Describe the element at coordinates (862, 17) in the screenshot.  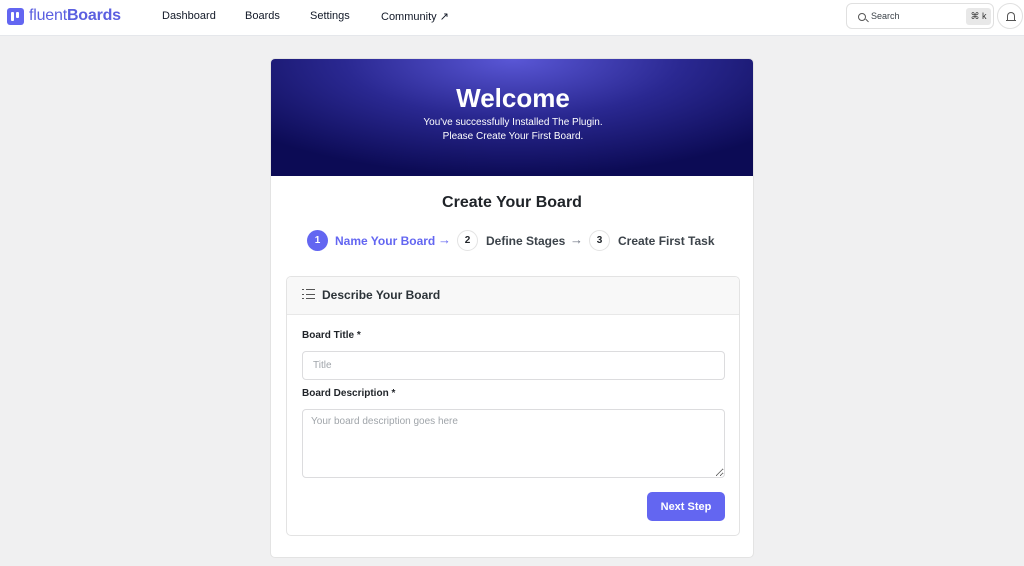
I see `search-icon` at that location.